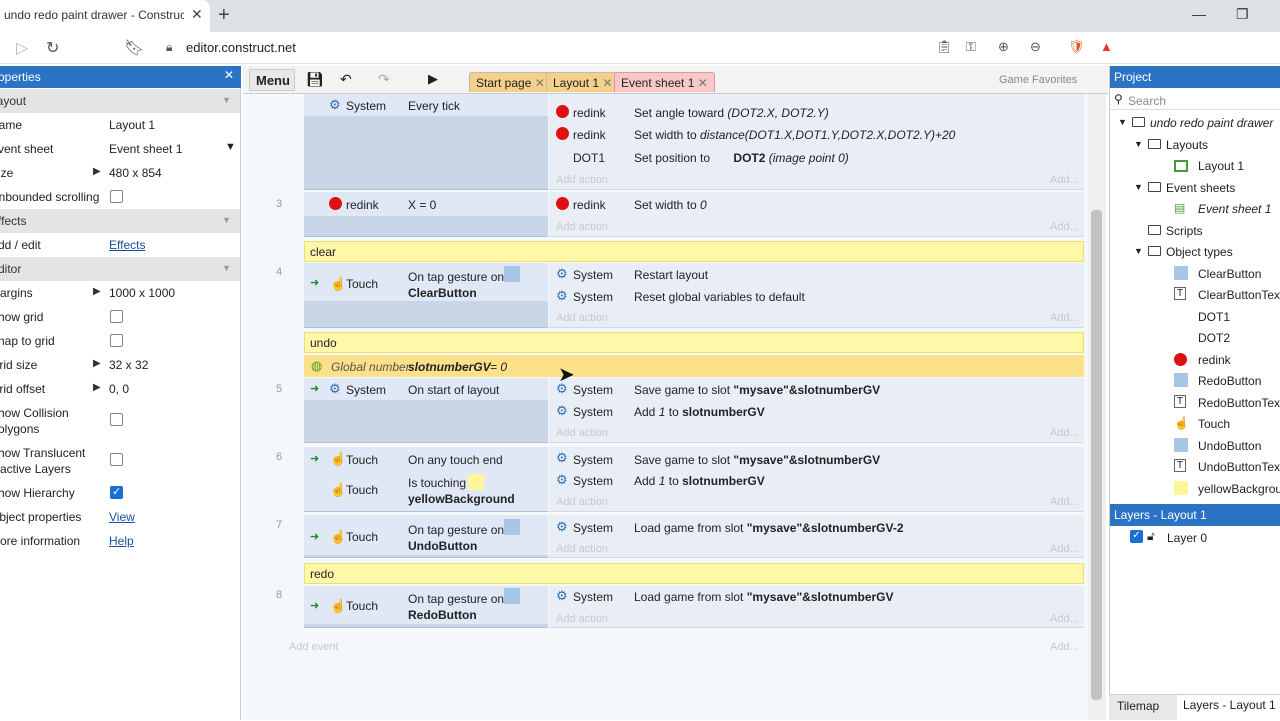  I want to click on action-text: Reset global variables to default, so click(719, 297).